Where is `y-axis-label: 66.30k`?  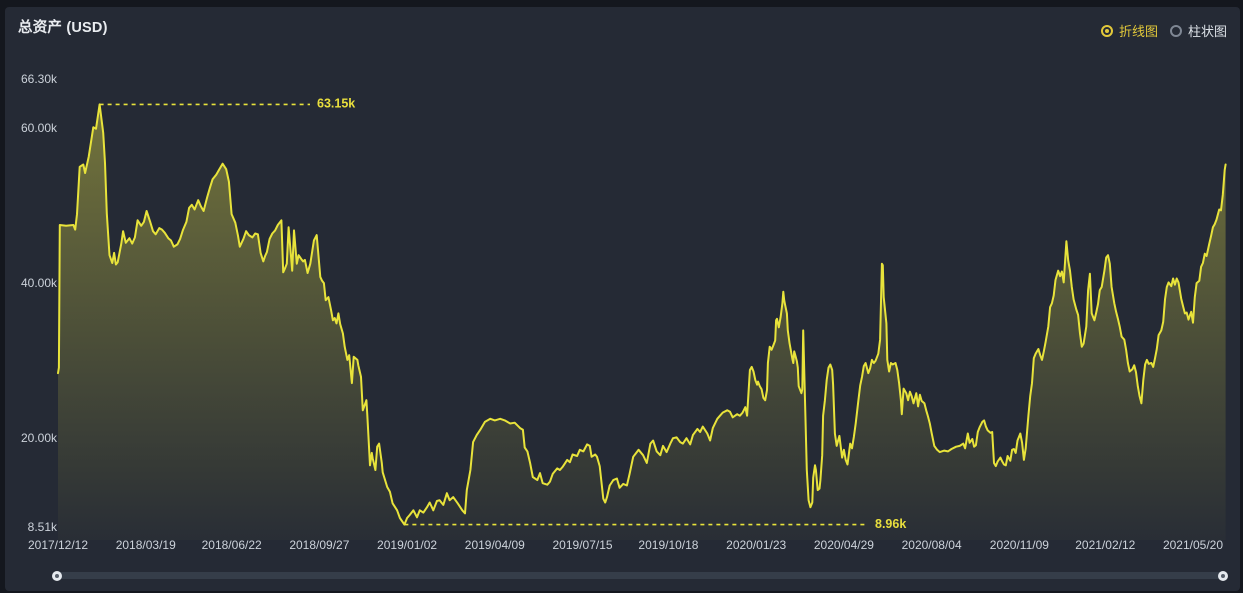 y-axis-label: 66.30k is located at coordinates (39, 79).